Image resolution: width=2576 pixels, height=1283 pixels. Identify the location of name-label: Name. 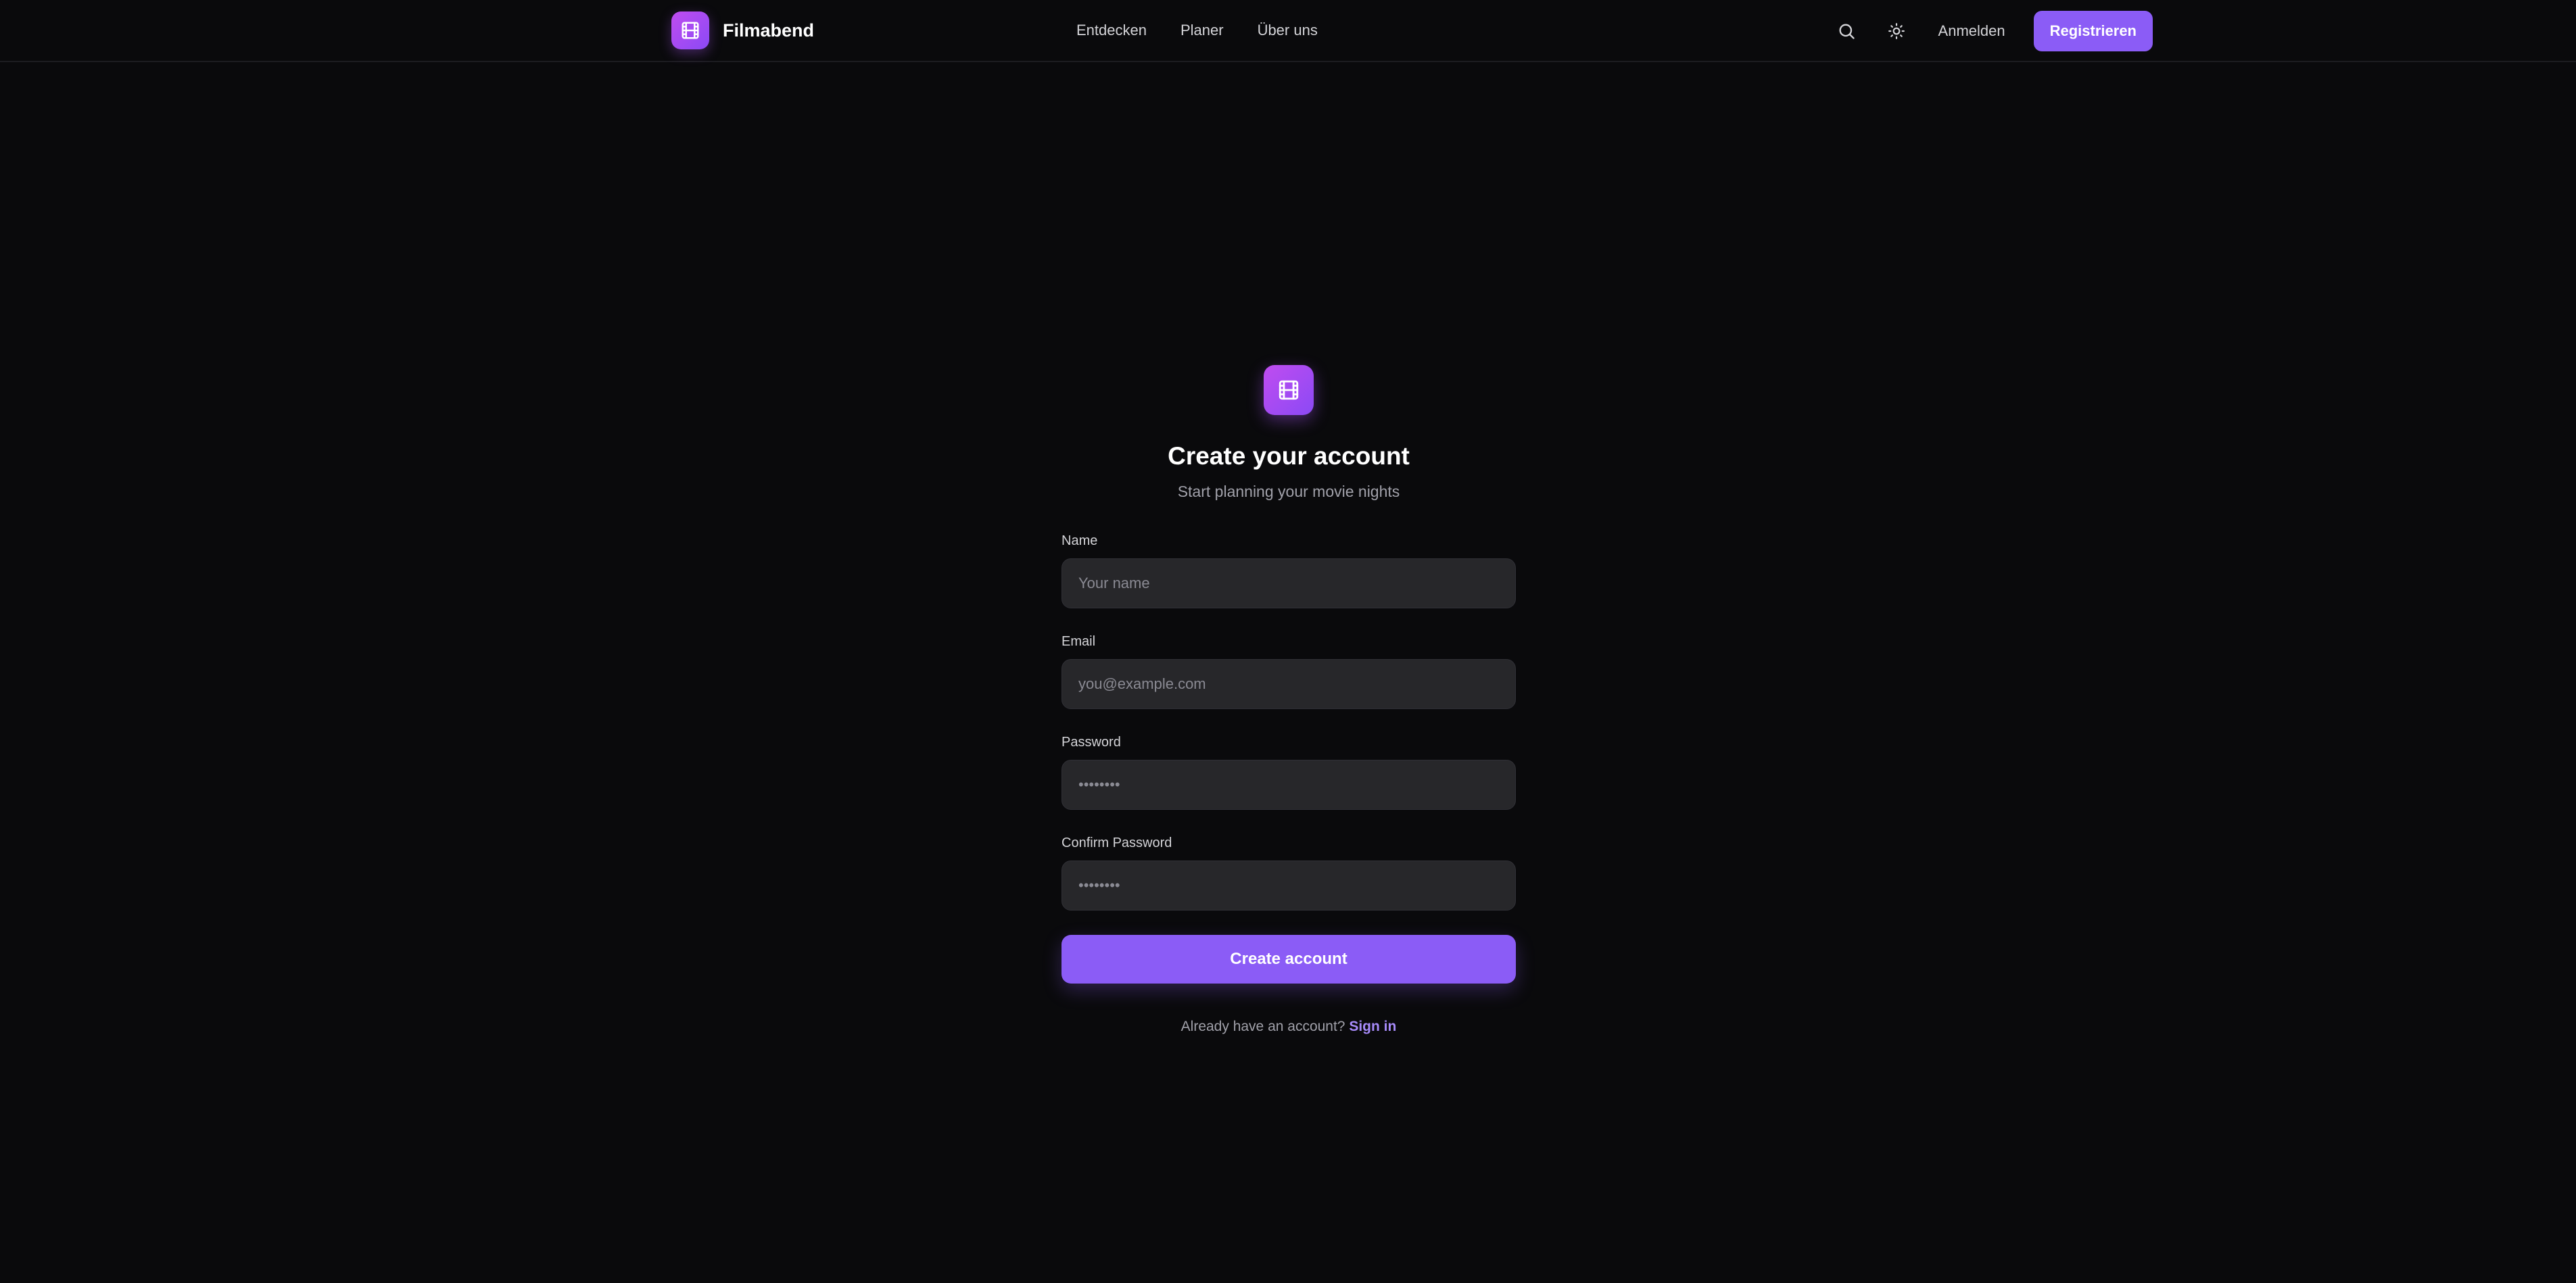
(1080, 540).